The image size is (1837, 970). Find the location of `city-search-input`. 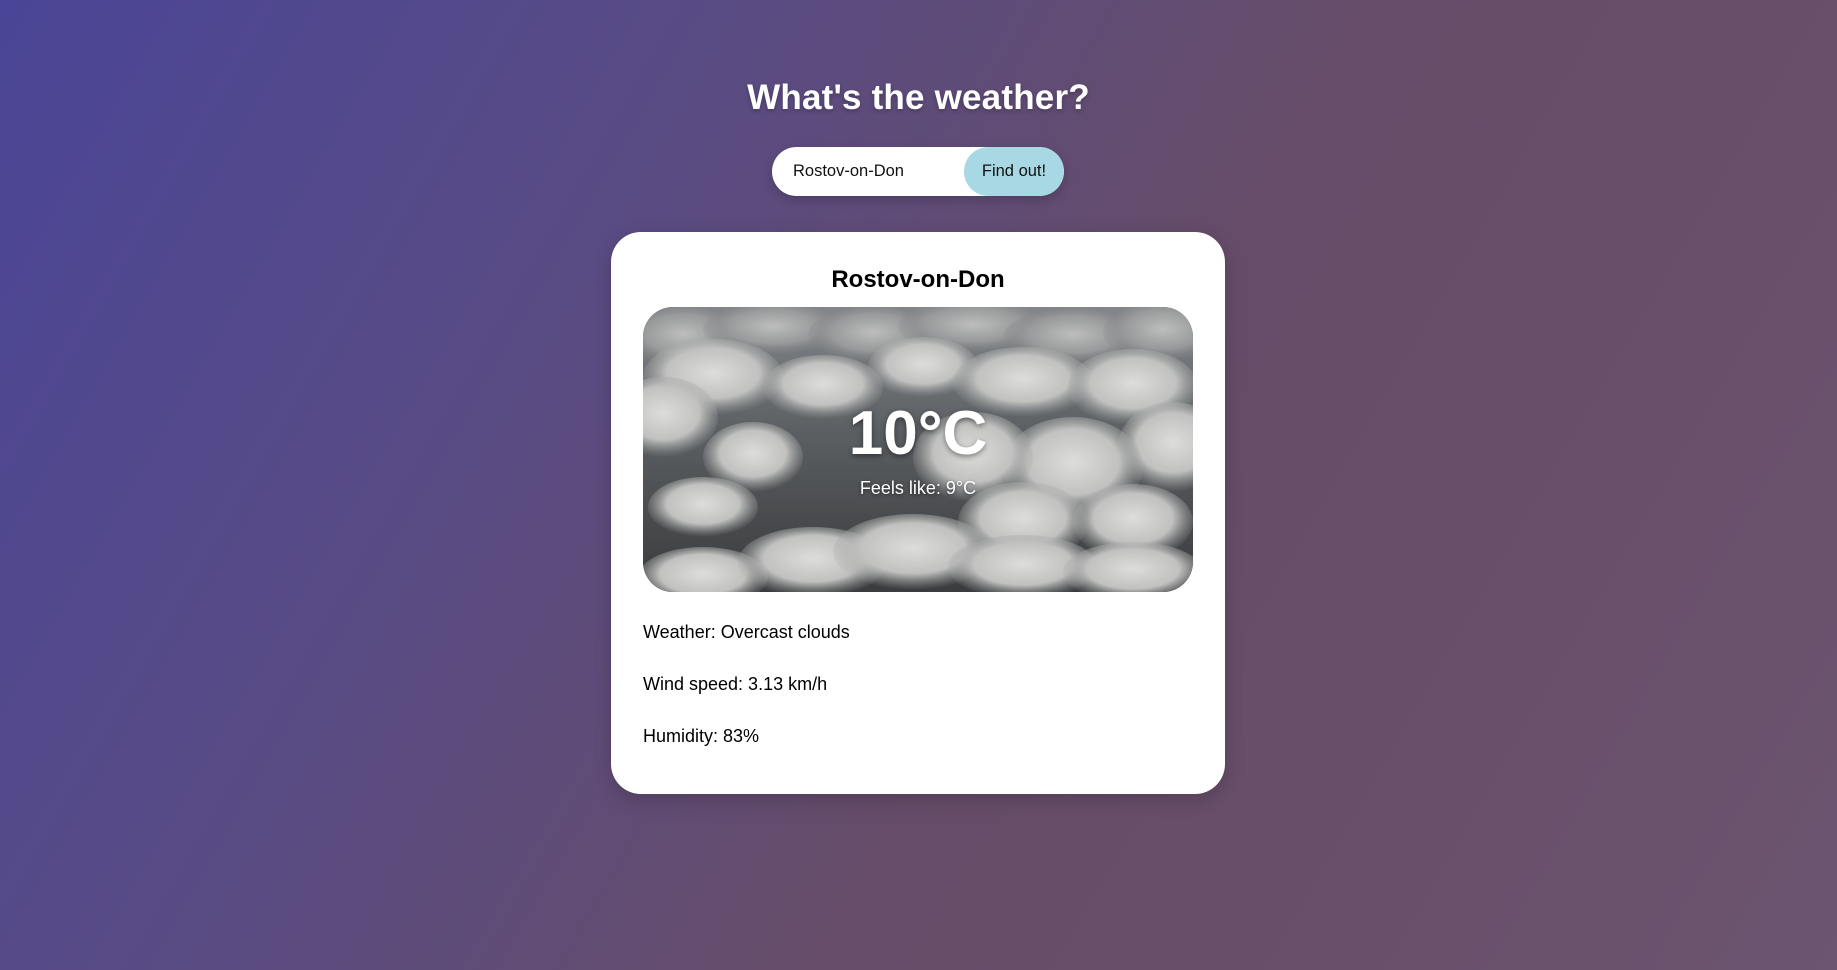

city-search-input is located at coordinates (868, 171).